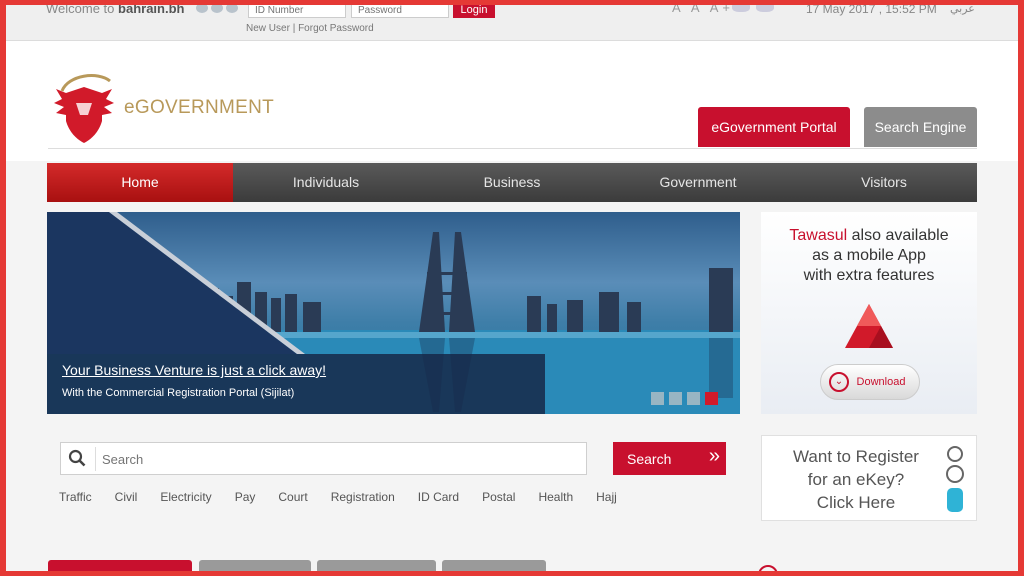  What do you see at coordinates (884, 182) in the screenshot?
I see `nav-item-visitors: Visitors` at bounding box center [884, 182].